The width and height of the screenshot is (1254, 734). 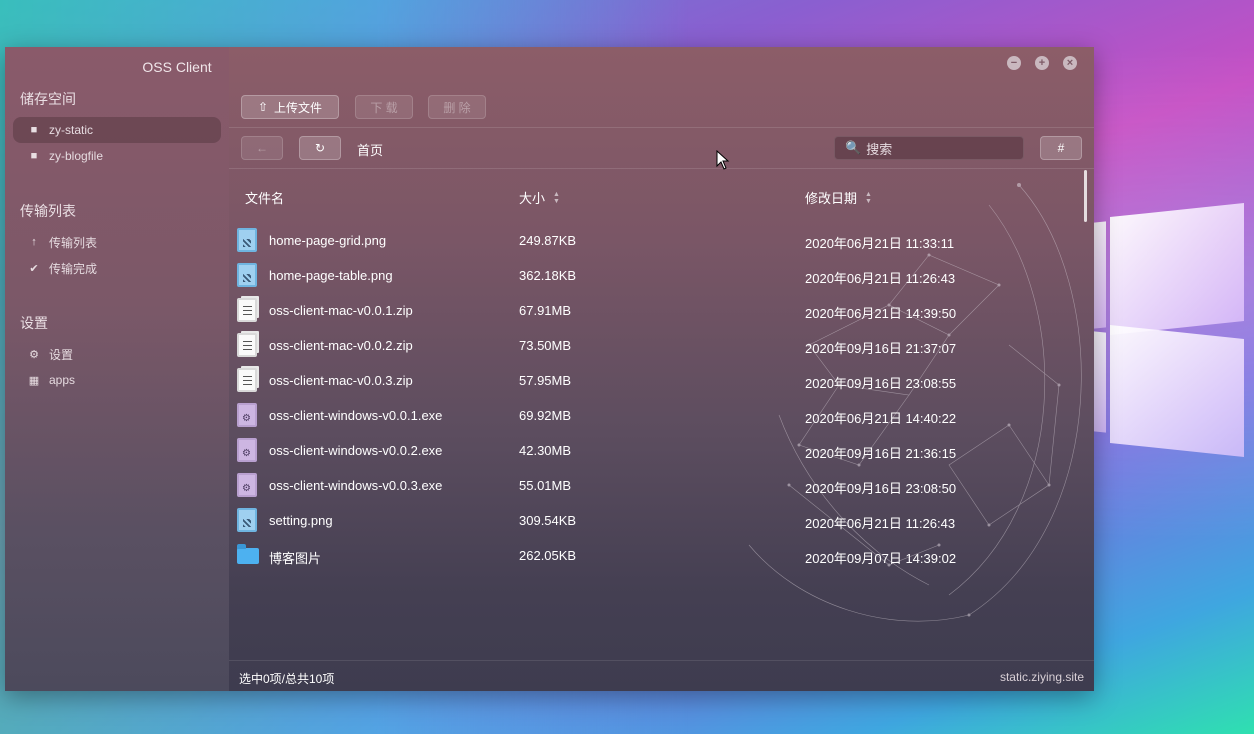 I want to click on sidebar-item-label: zy-static, so click(x=71, y=130).